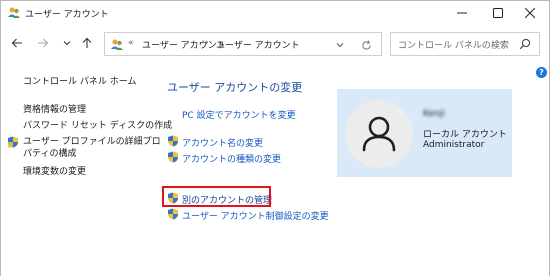 The height and width of the screenshot is (276, 550). I want to click on user-icon, so click(379, 134).